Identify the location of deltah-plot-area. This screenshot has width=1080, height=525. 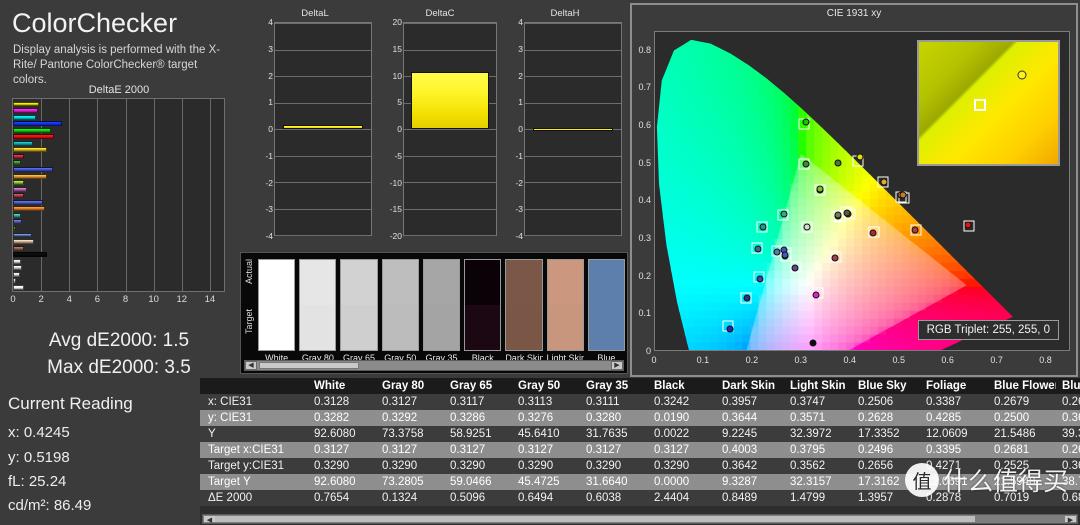
(573, 129).